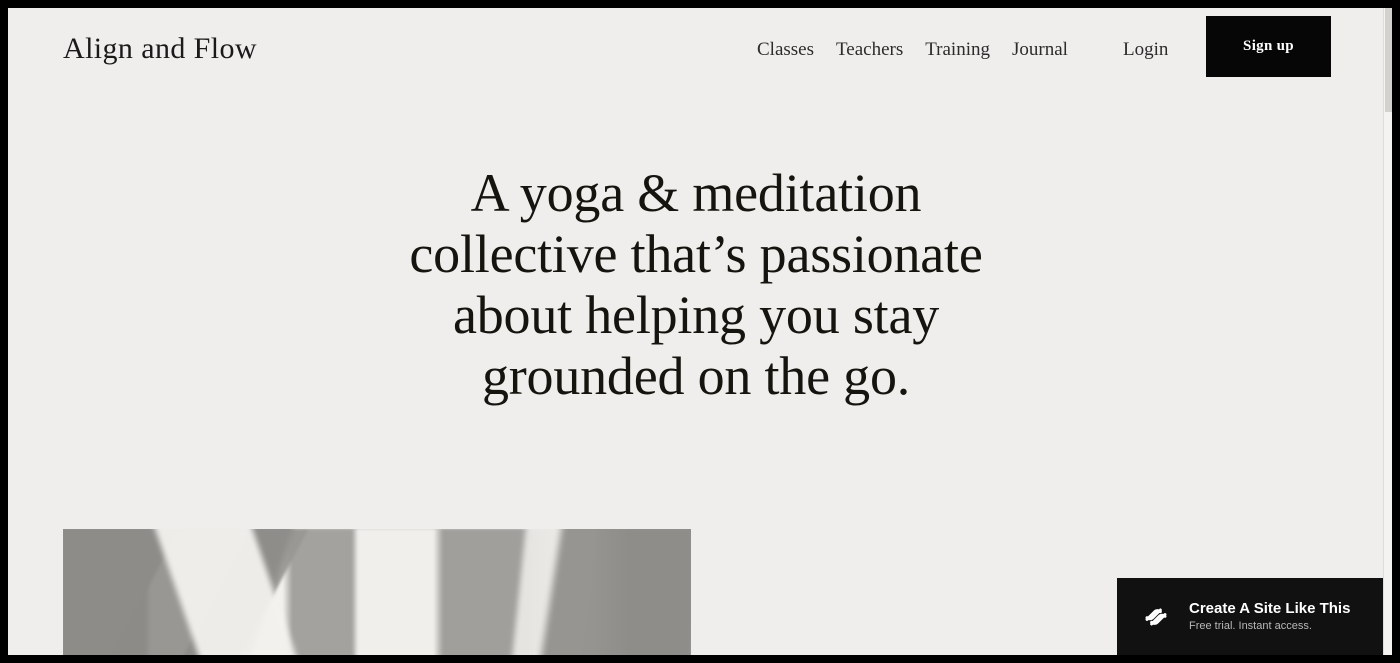  Describe the element at coordinates (1388, 60) in the screenshot. I see `vertical-scrollbar-thumb` at that location.